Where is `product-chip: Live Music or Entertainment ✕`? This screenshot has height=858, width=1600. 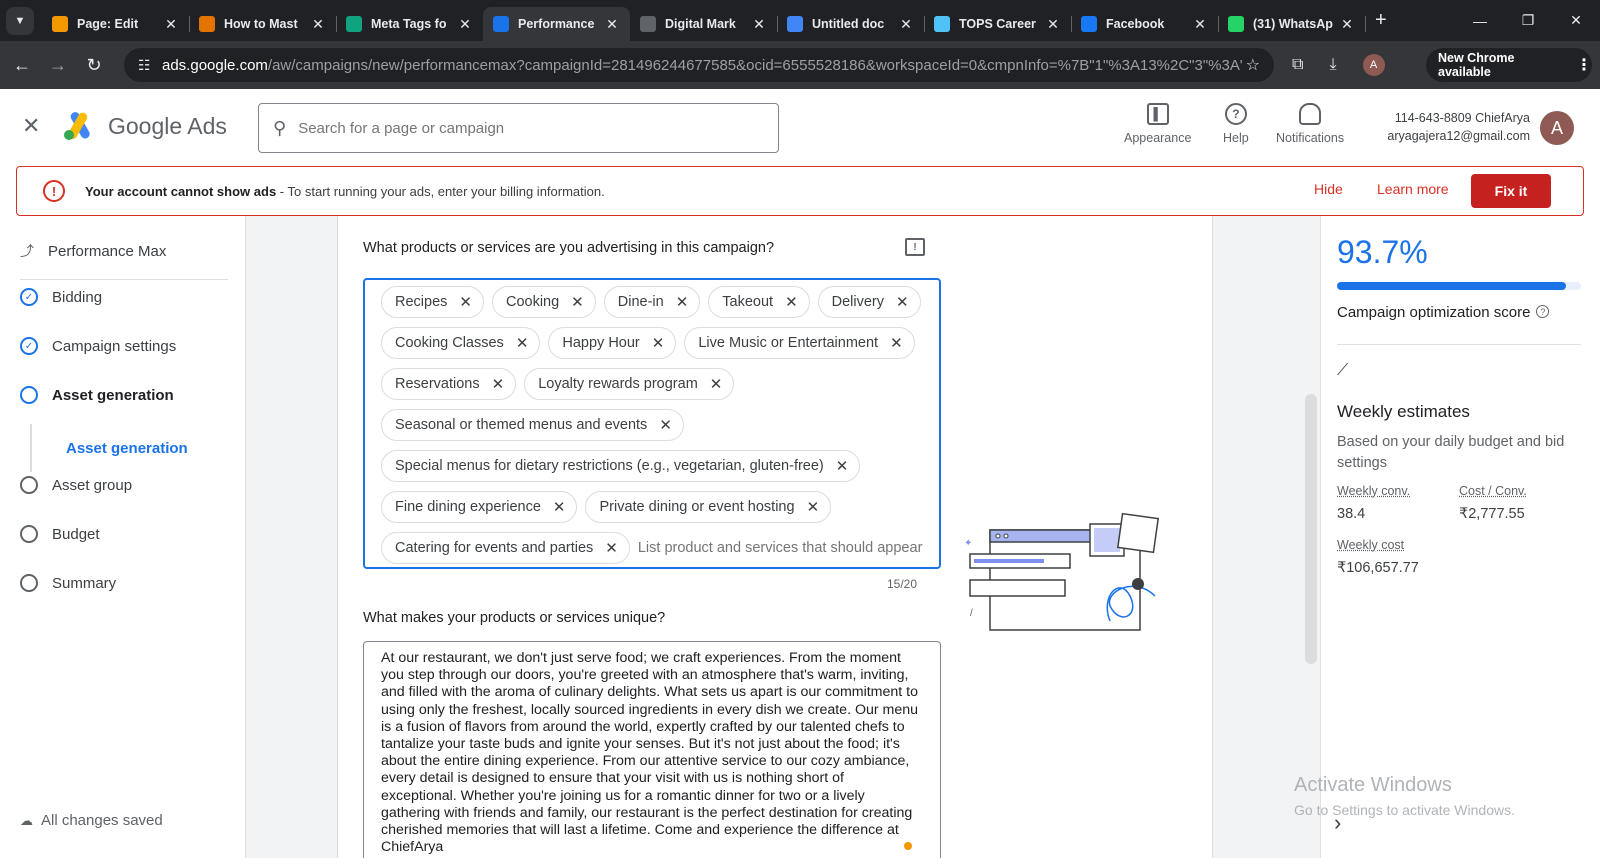 product-chip: Live Music or Entertainment ✕ is located at coordinates (799, 343).